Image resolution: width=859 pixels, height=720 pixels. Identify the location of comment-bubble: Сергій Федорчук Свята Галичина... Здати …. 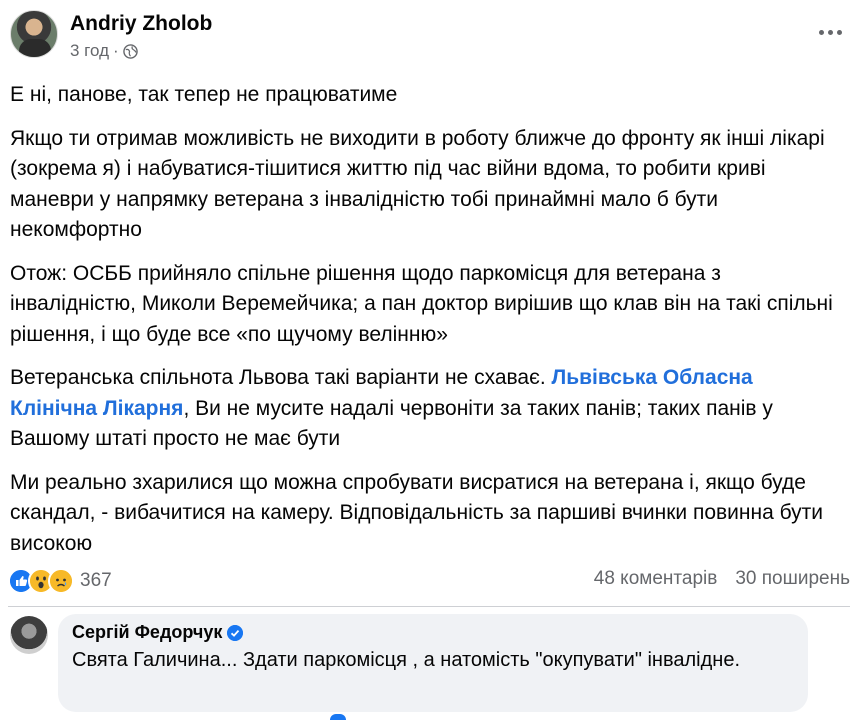
(433, 663).